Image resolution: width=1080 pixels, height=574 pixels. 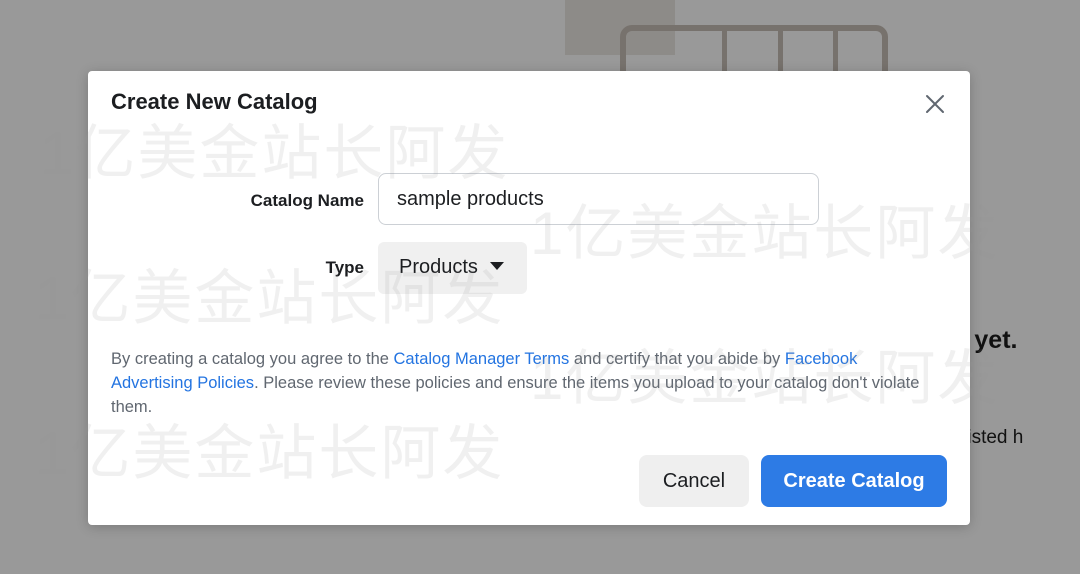 What do you see at coordinates (482, 359) in the screenshot?
I see `catalog-manager-terms-link: Catalog Manager Terms` at bounding box center [482, 359].